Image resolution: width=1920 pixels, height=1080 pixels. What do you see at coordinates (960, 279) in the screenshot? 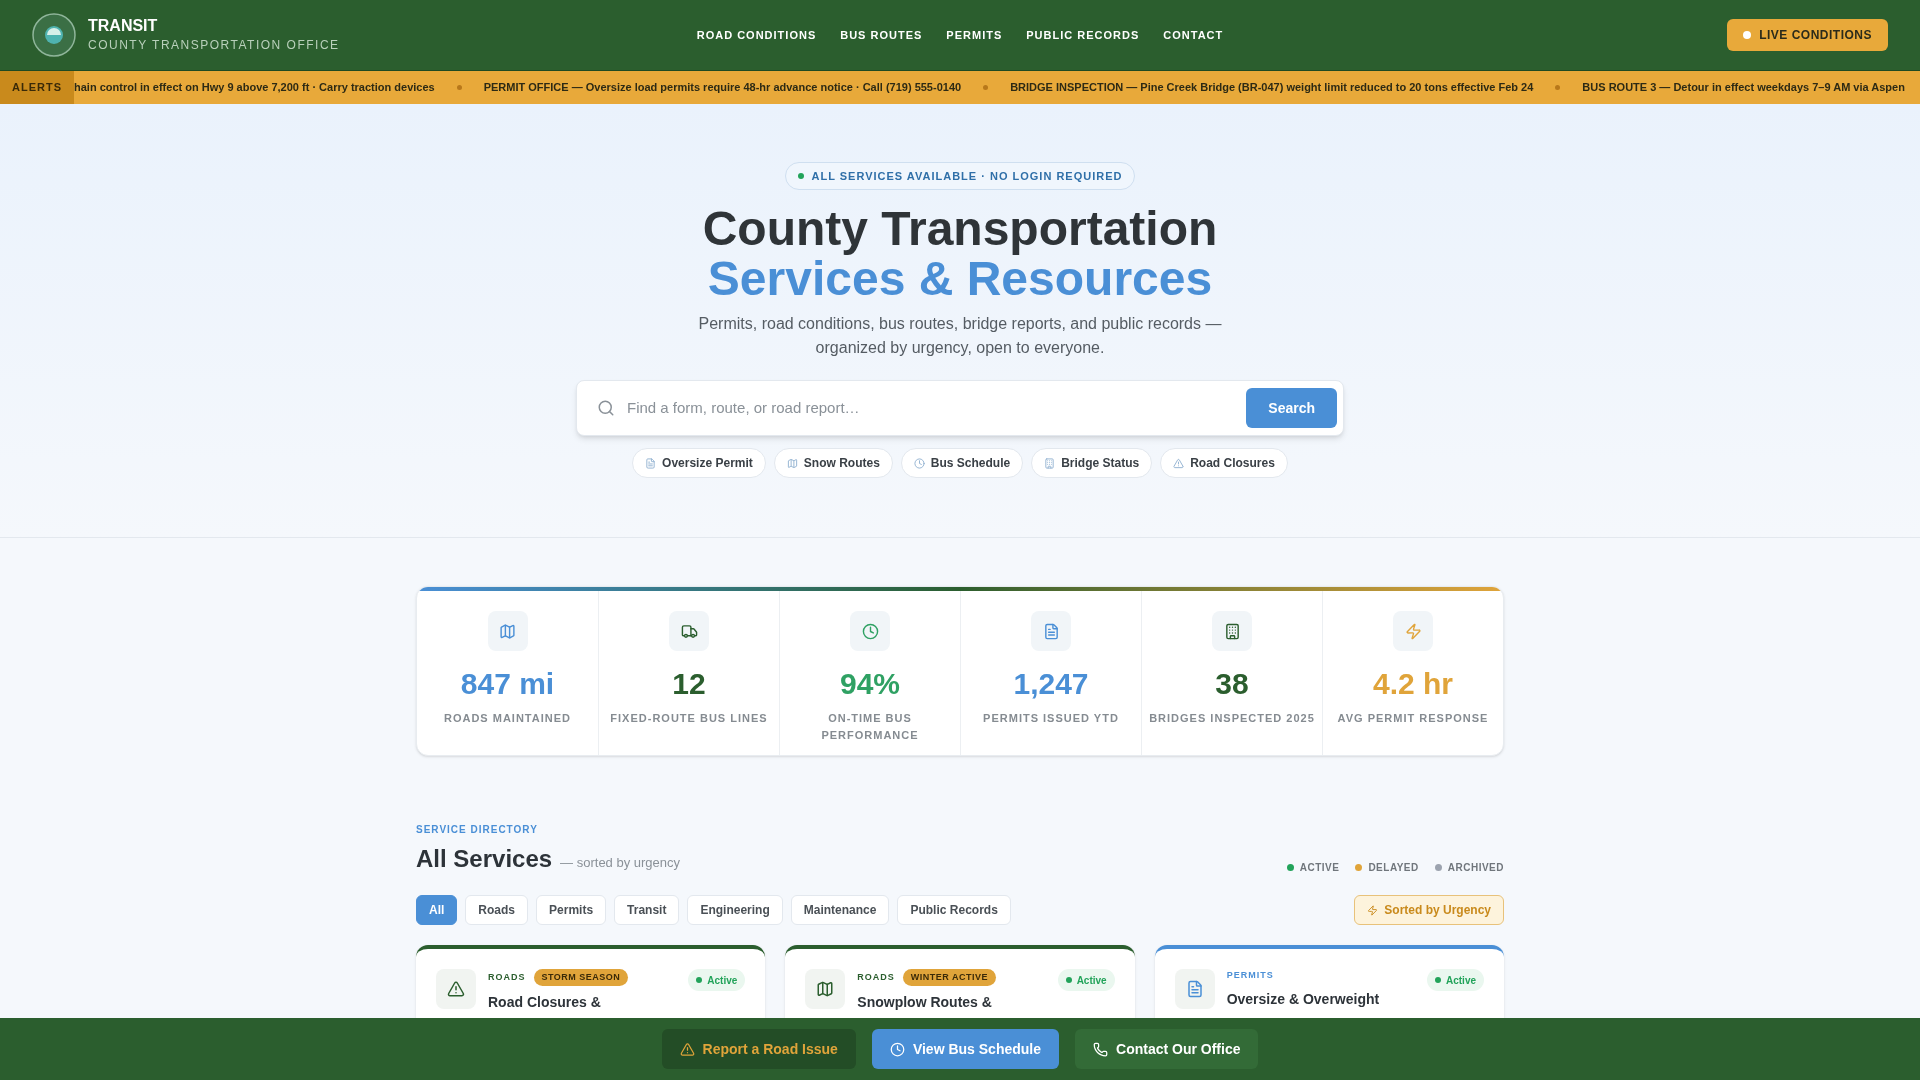
I see `hero-title-highlight: Services & Resources` at bounding box center [960, 279].